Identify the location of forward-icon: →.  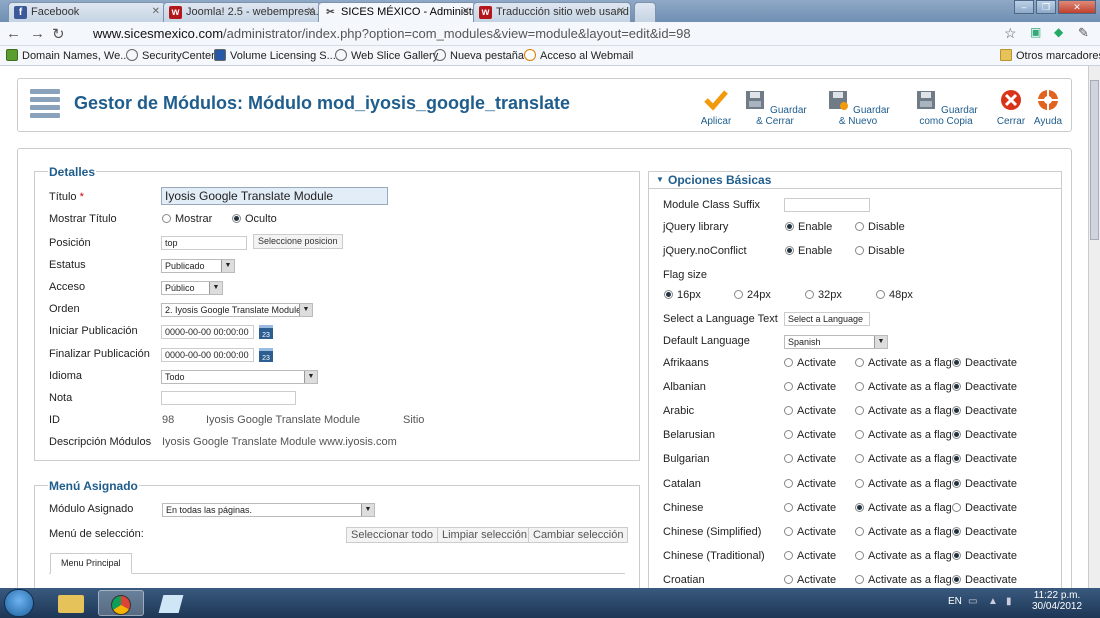
(37, 33).